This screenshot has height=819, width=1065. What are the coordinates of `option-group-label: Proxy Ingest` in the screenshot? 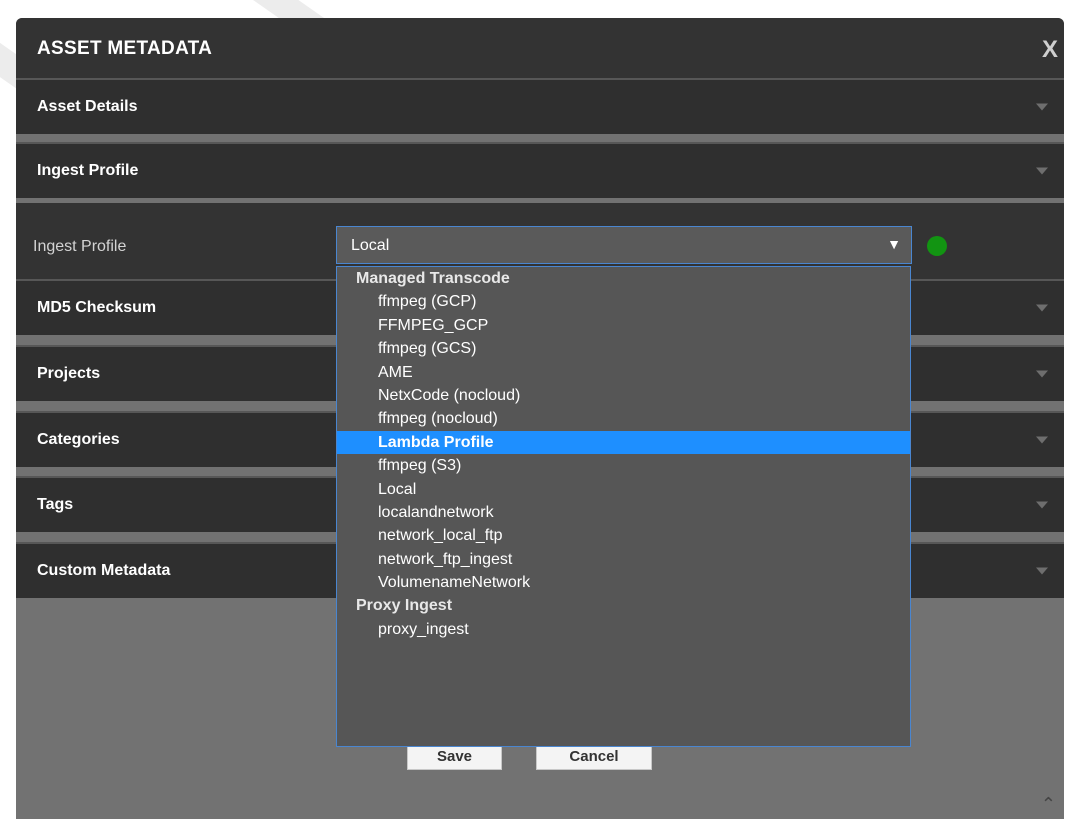 It's located at (404, 606).